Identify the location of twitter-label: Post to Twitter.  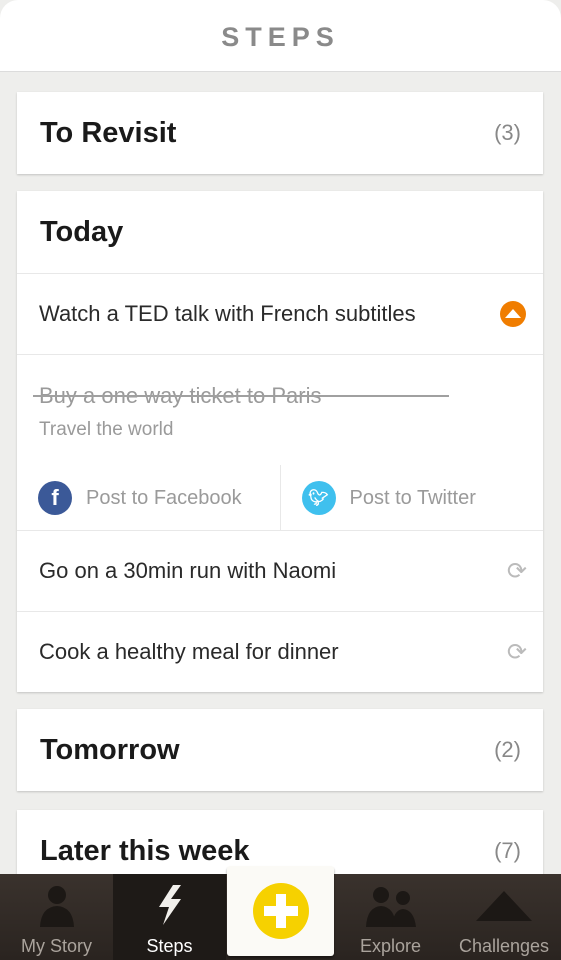
(412, 497).